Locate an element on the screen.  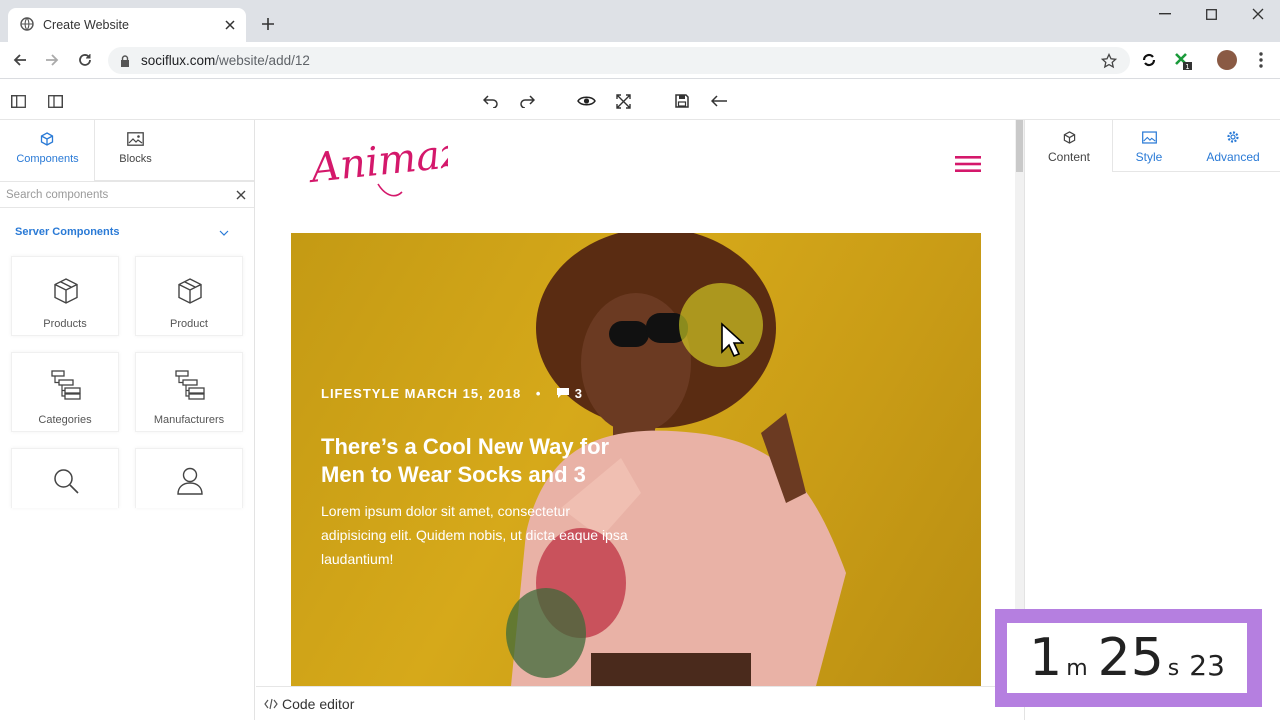
profile-avatar is located at coordinates (1227, 60).